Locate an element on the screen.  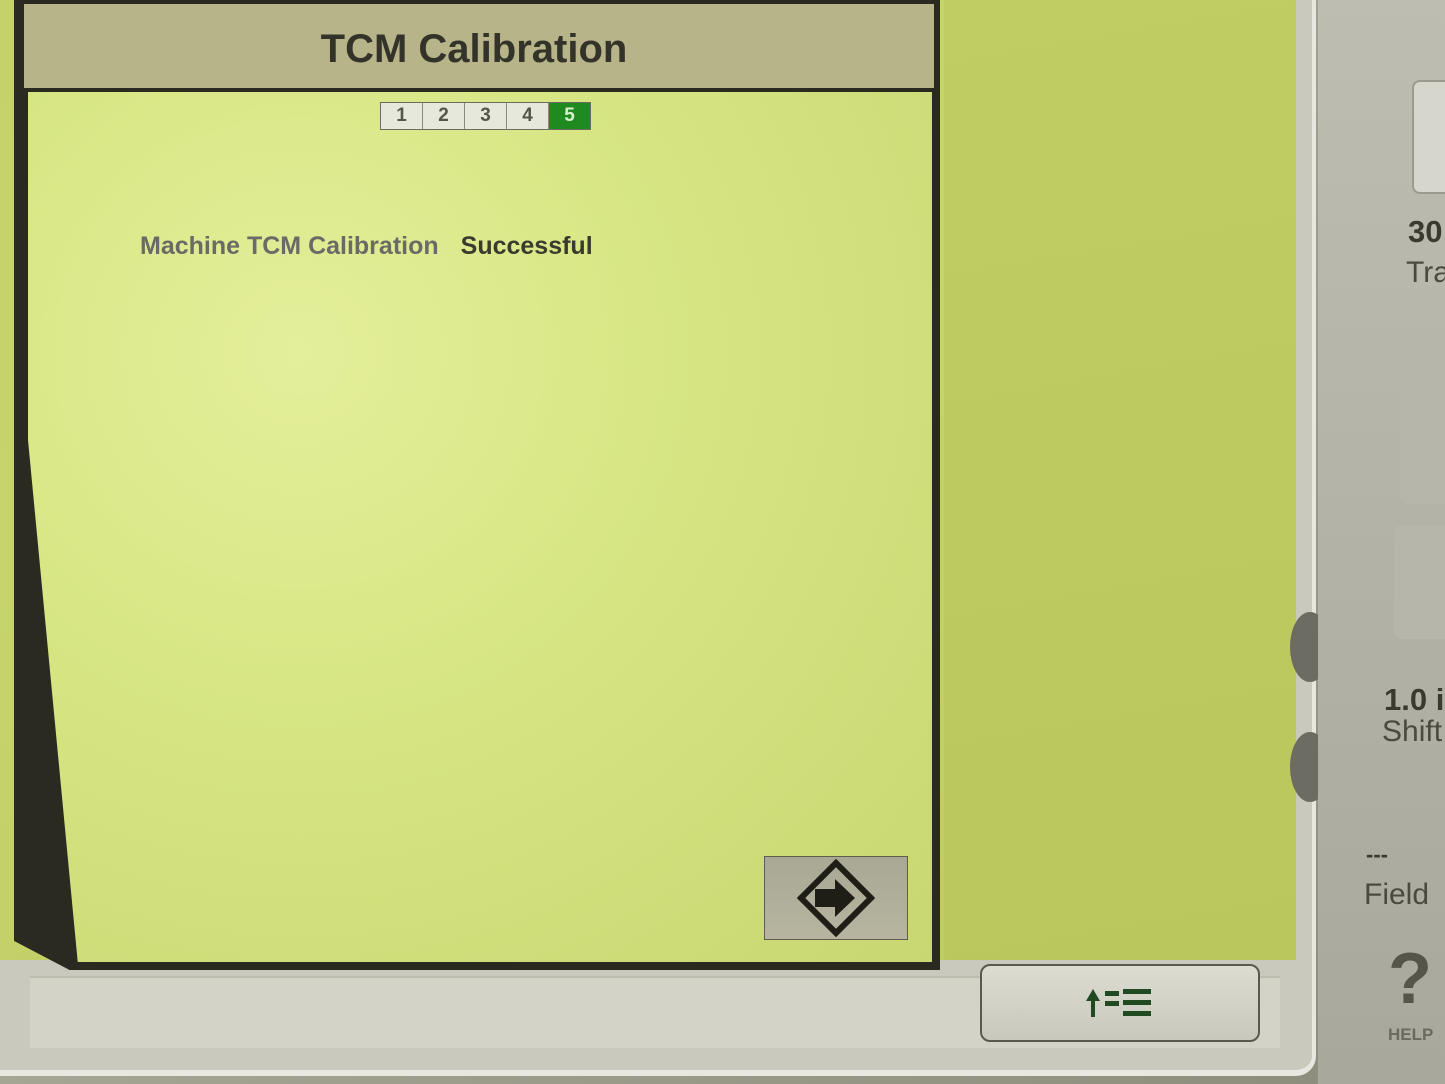
status-label: Machine TCM Calibration is located at coordinates (289, 246).